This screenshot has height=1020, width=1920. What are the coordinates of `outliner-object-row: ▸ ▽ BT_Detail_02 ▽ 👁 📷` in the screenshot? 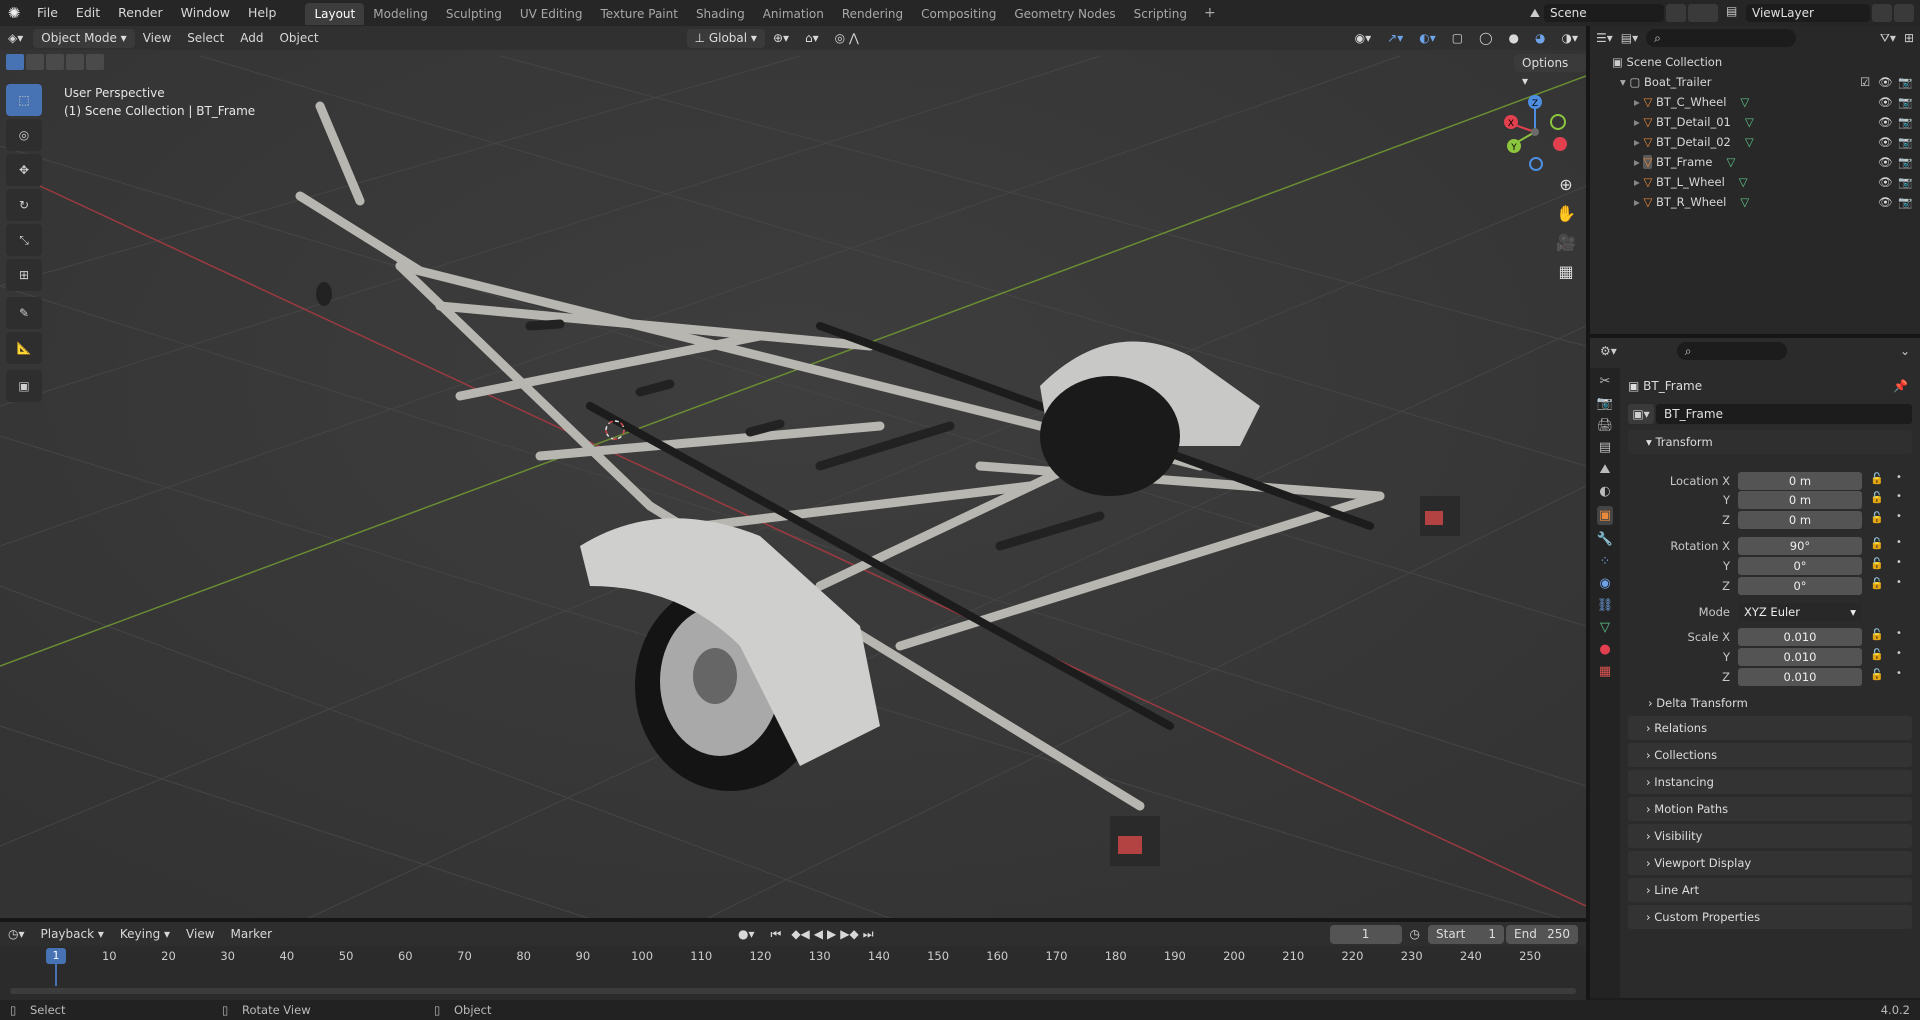 It's located at (1755, 142).